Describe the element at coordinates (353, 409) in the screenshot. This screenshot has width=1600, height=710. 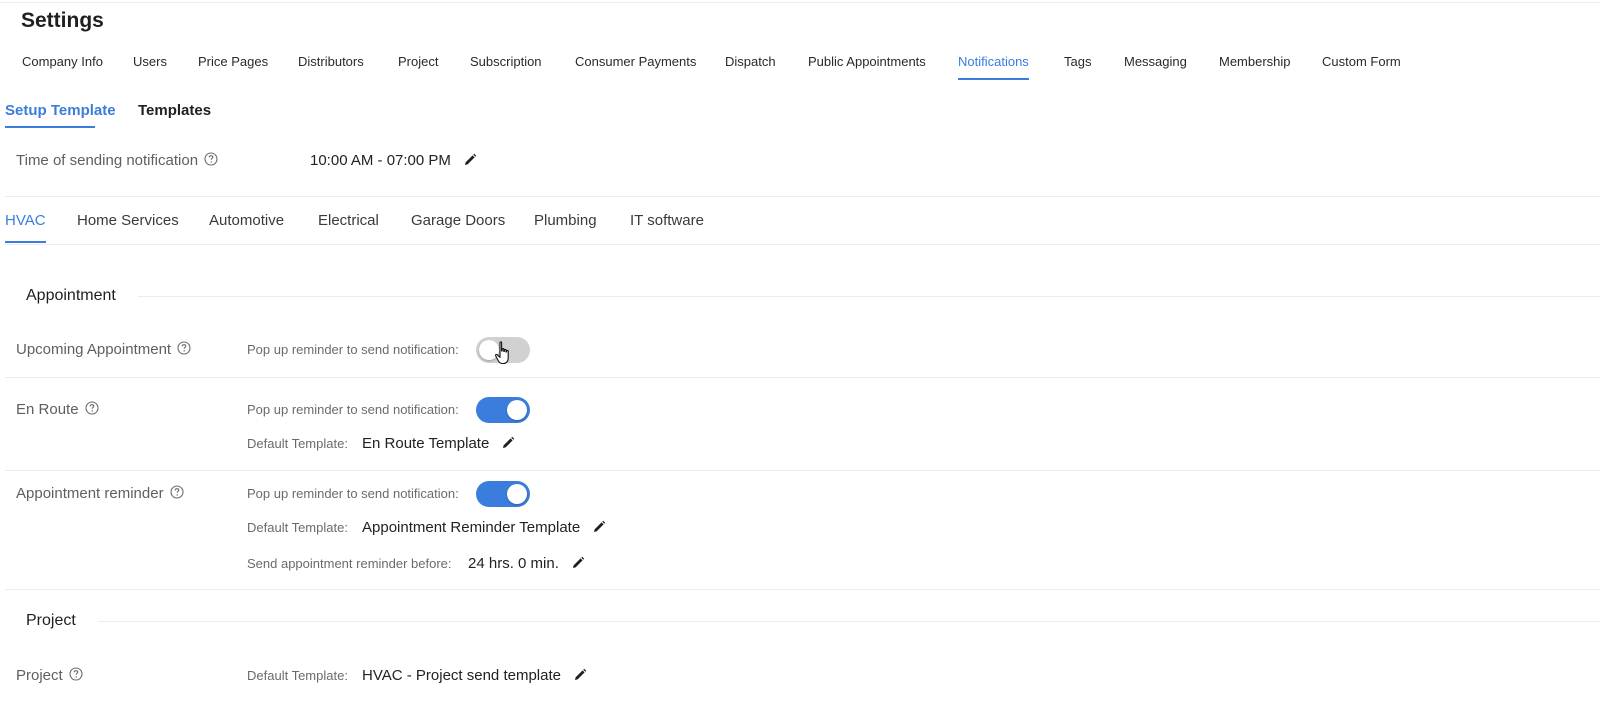
I see `en-route-popup-label: Pop up reminder to send notification:` at that location.